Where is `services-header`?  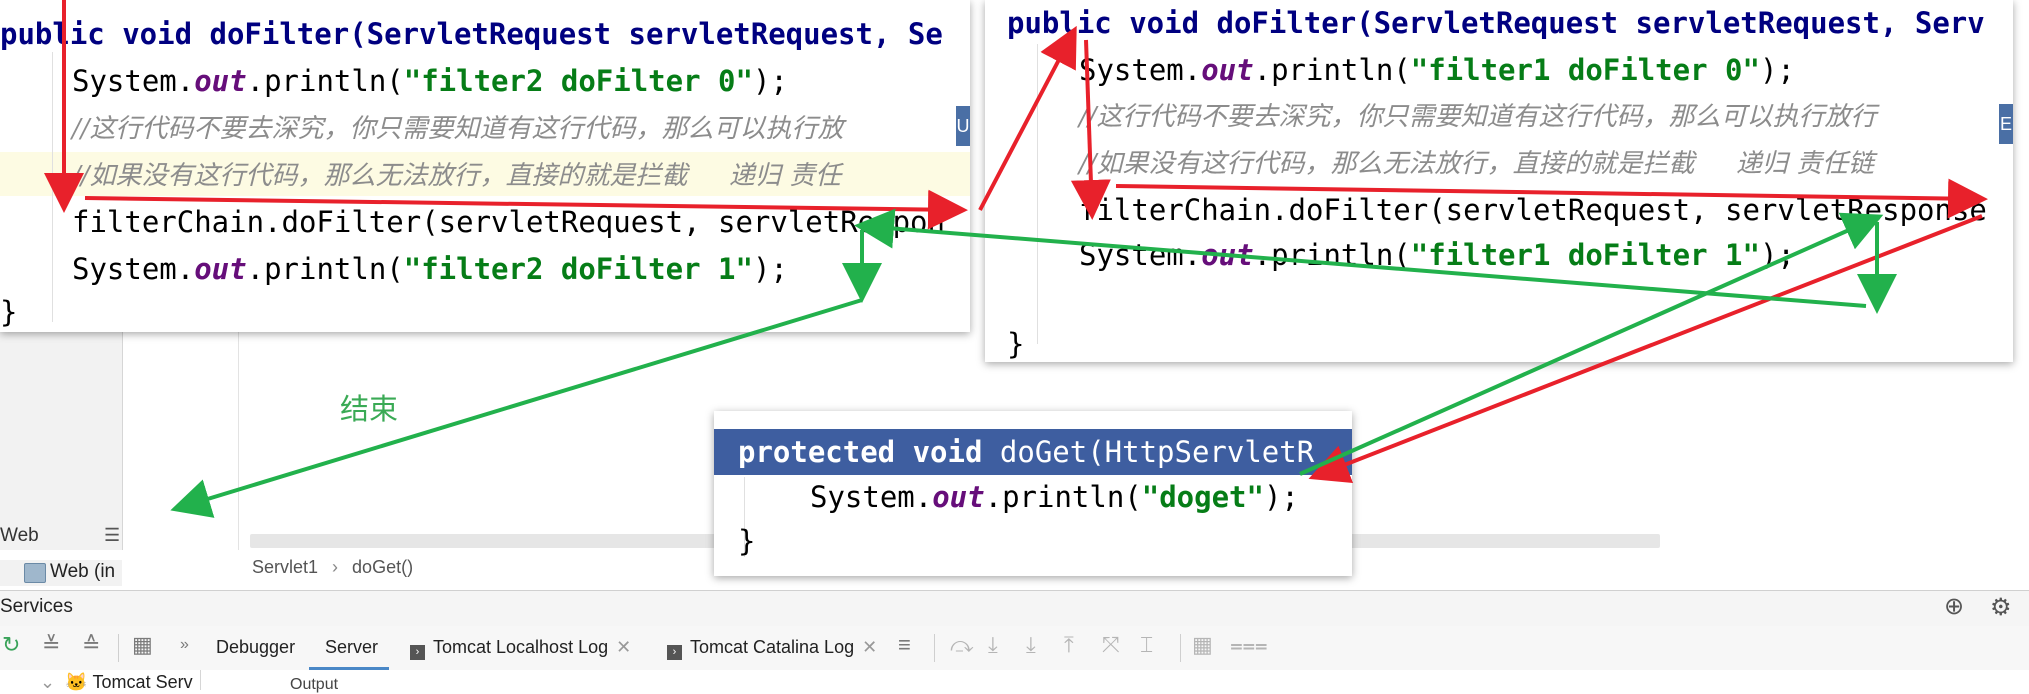
services-header is located at coordinates (1014, 608).